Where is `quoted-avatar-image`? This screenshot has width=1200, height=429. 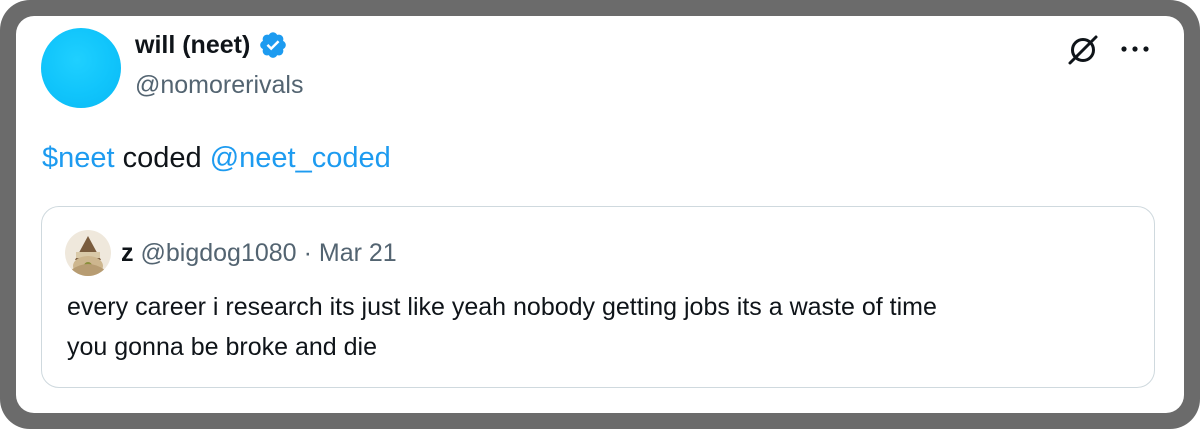 quoted-avatar-image is located at coordinates (88, 253).